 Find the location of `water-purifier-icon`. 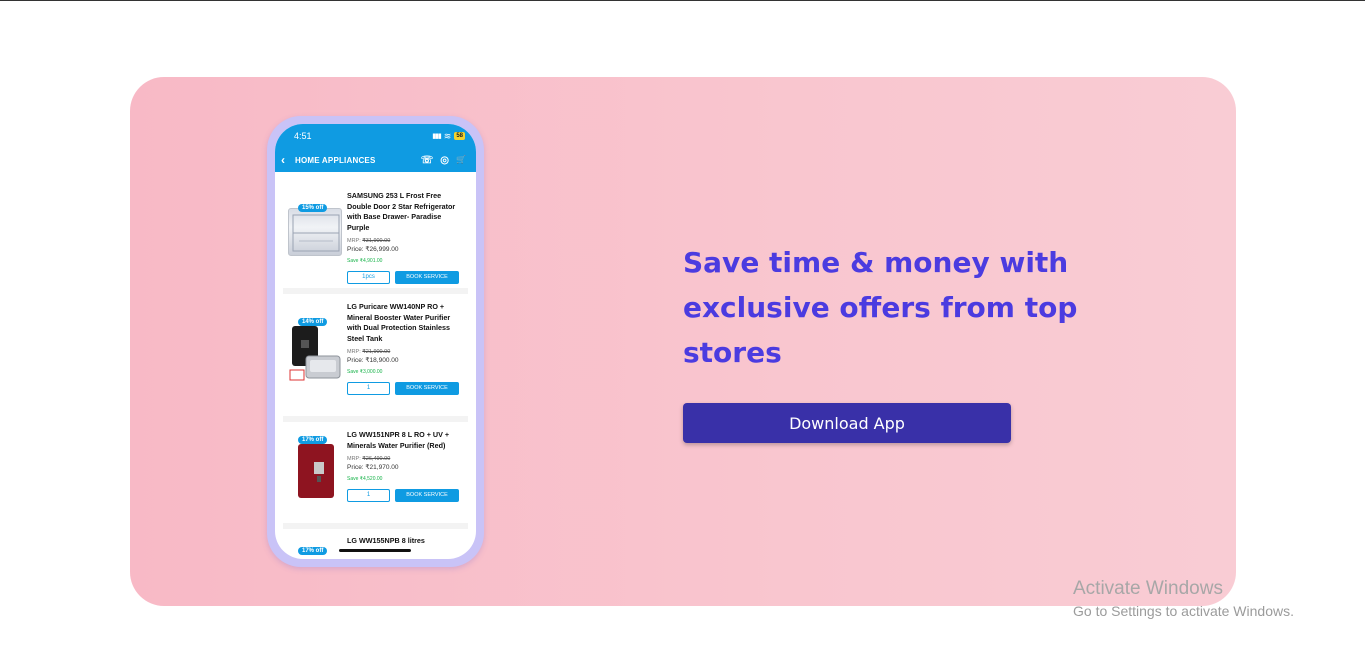

water-purifier-icon is located at coordinates (315, 353).